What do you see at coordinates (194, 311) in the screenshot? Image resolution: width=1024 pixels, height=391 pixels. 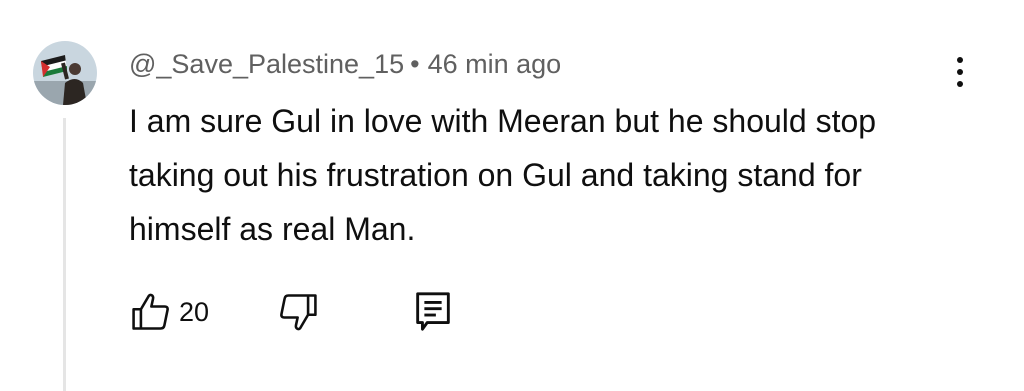 I see `like-count: 20` at bounding box center [194, 311].